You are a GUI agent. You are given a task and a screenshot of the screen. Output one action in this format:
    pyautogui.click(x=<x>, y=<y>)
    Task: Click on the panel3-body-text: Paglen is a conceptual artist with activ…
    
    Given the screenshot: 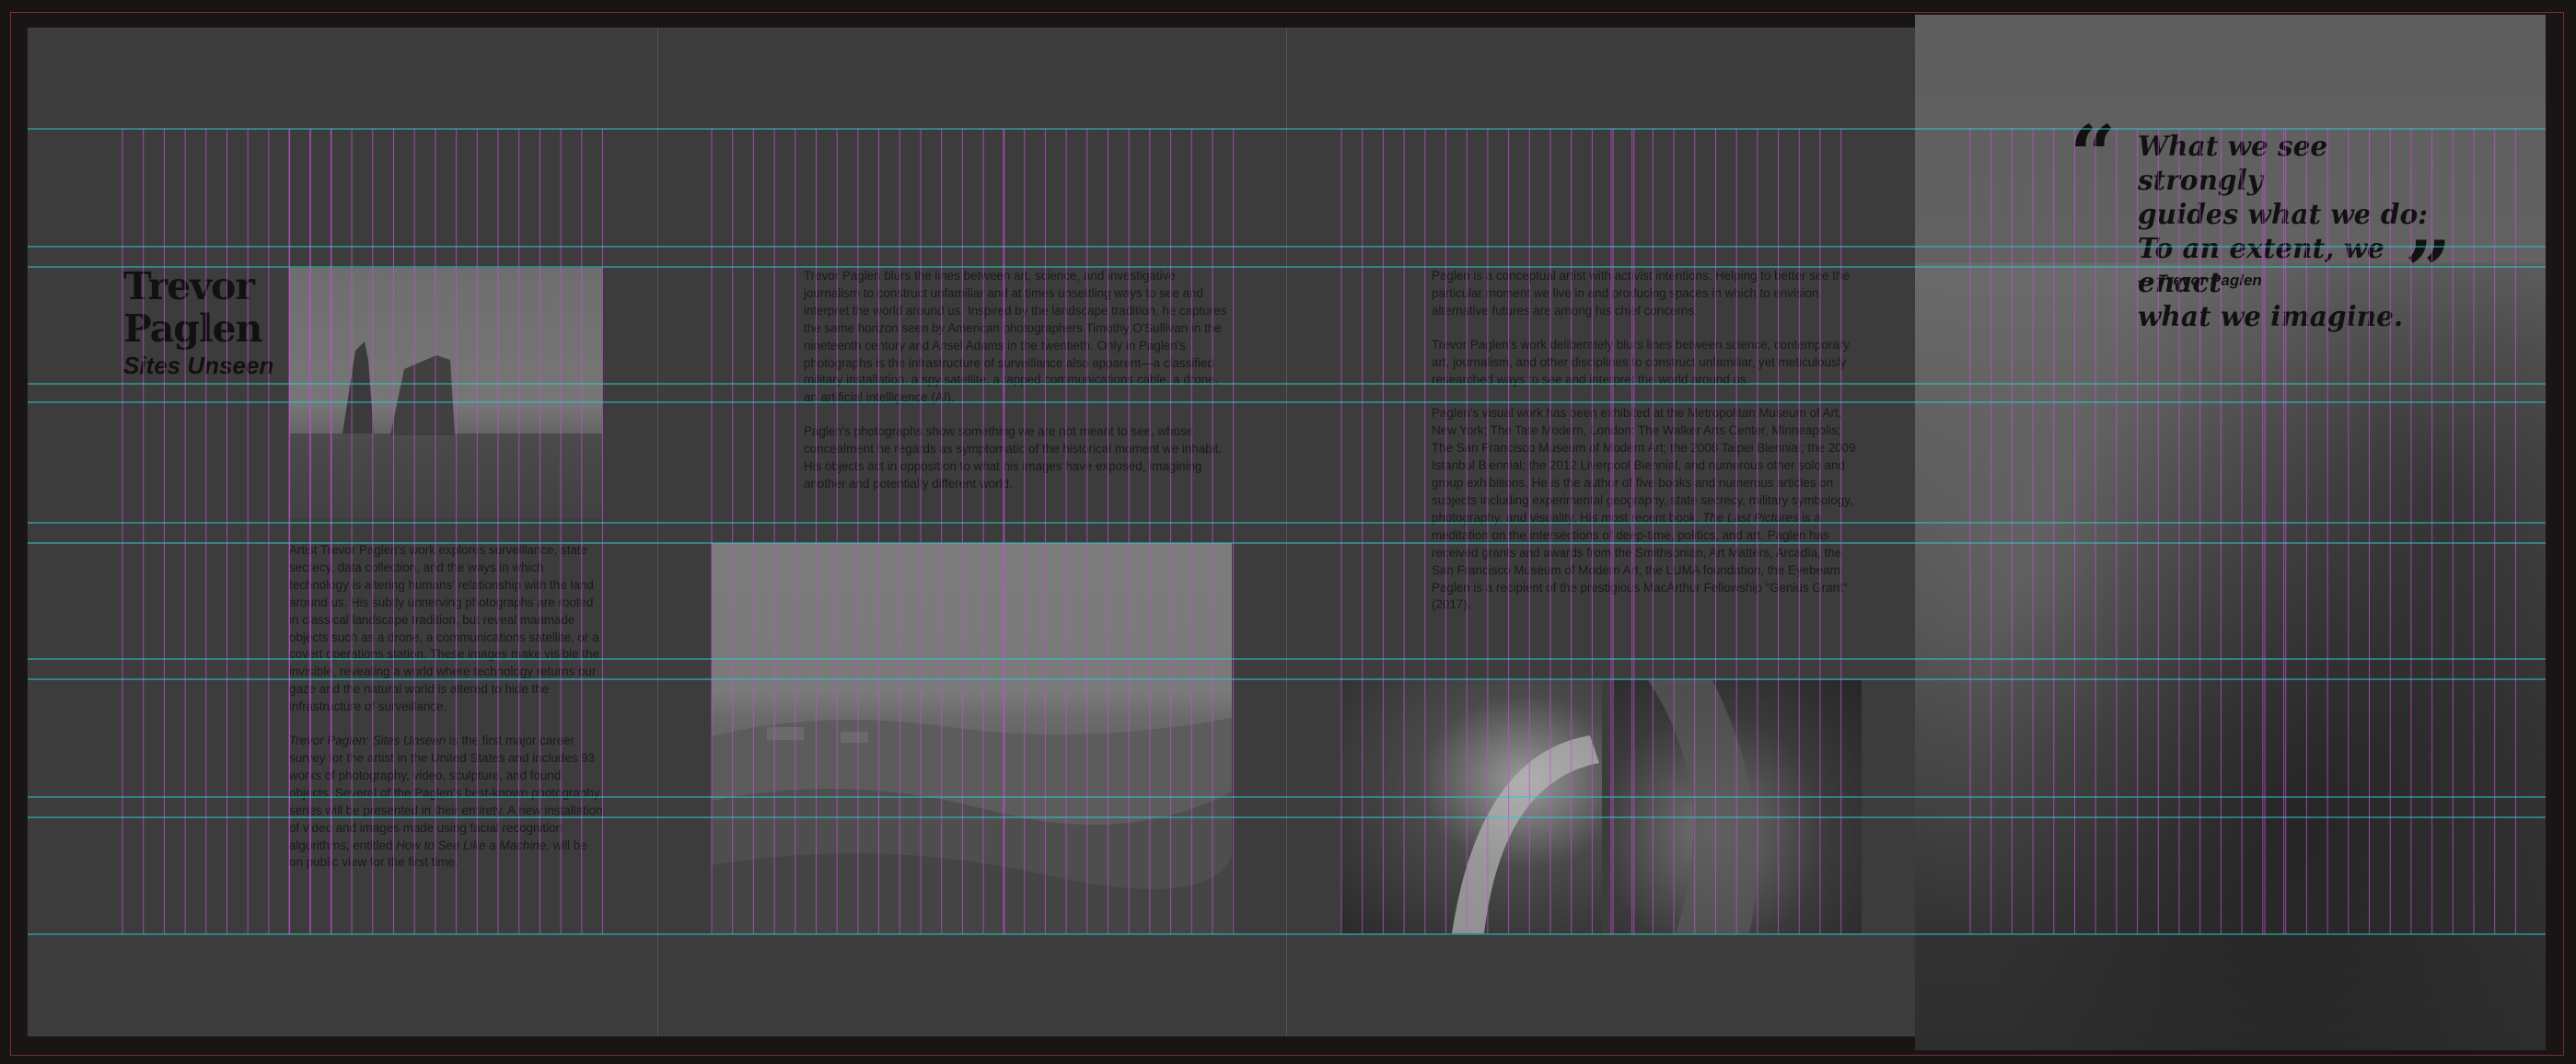 What is the action you would take?
    pyautogui.click(x=1648, y=449)
    